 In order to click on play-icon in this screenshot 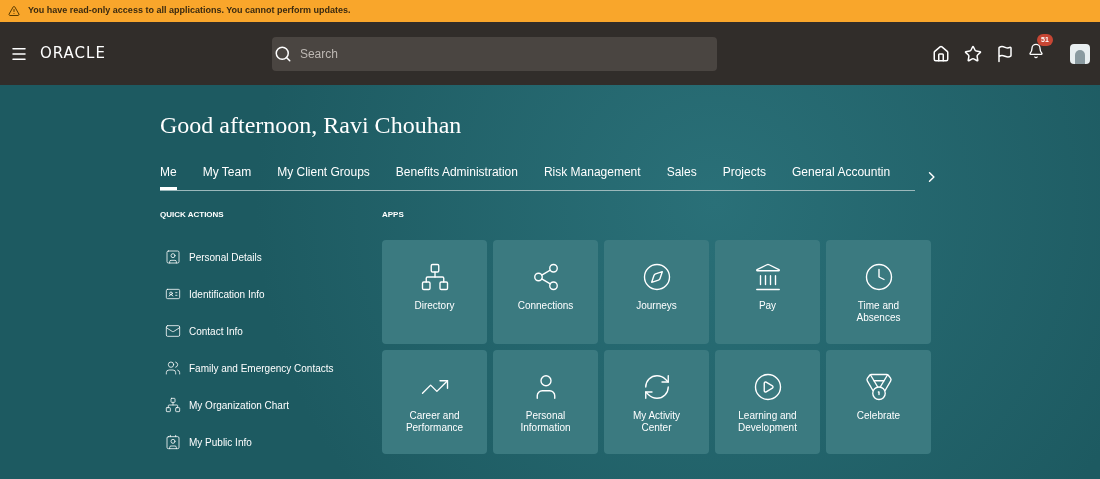, I will do `click(767, 387)`.